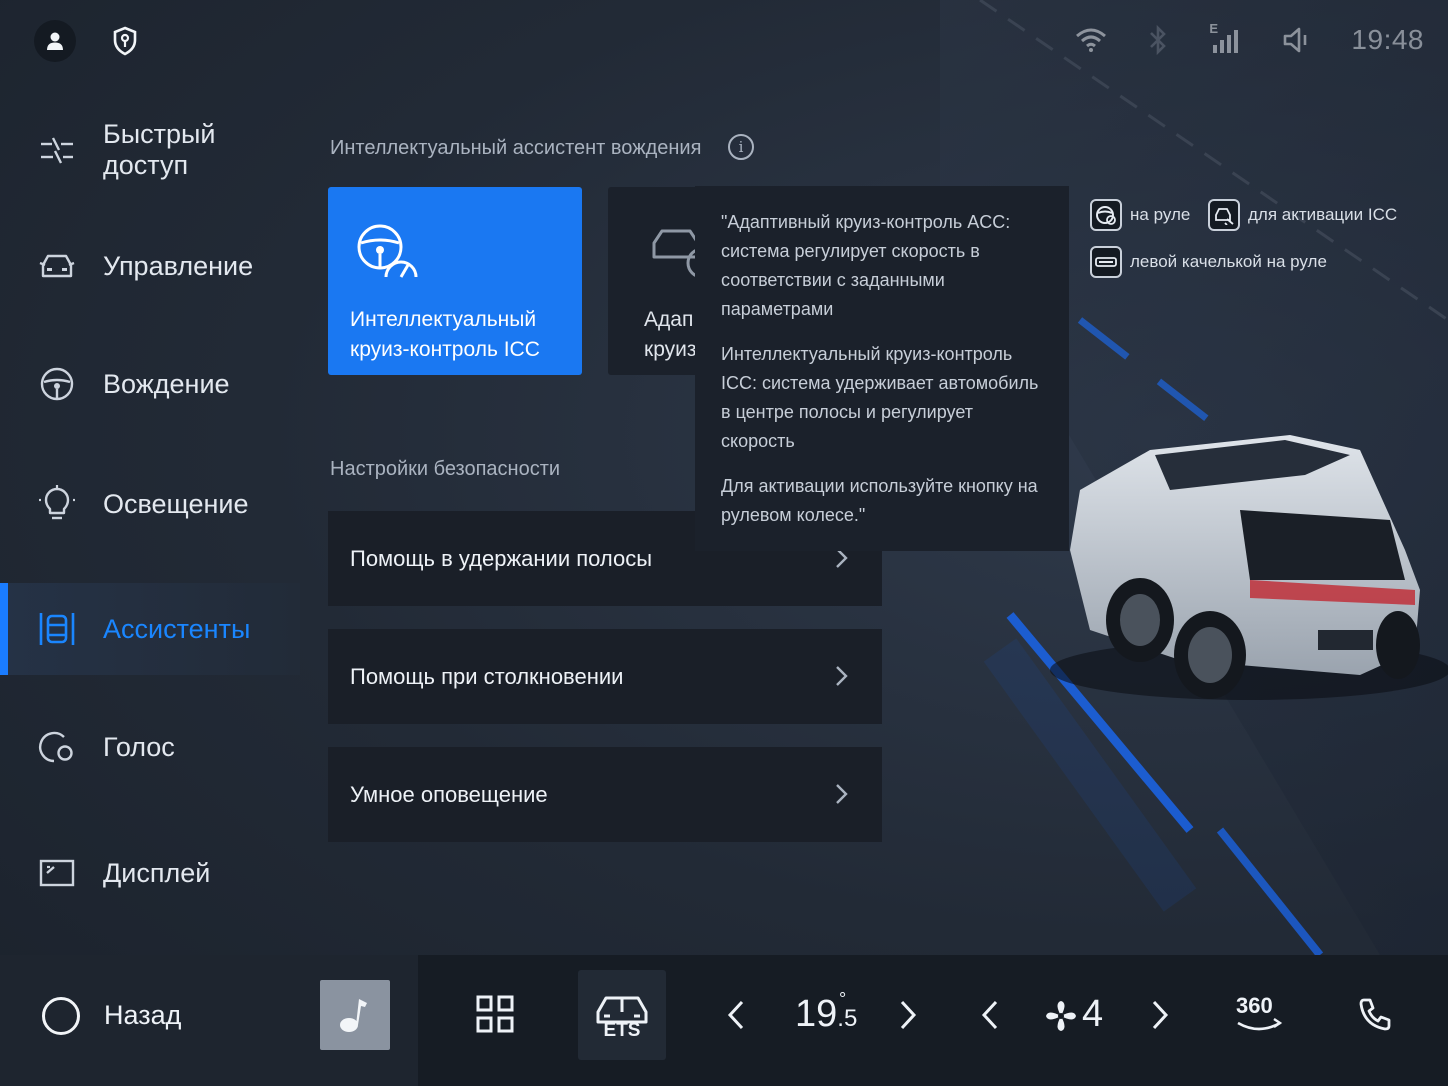  What do you see at coordinates (487, 676) in the screenshot?
I see `row-label: Помощь при столкновении` at bounding box center [487, 676].